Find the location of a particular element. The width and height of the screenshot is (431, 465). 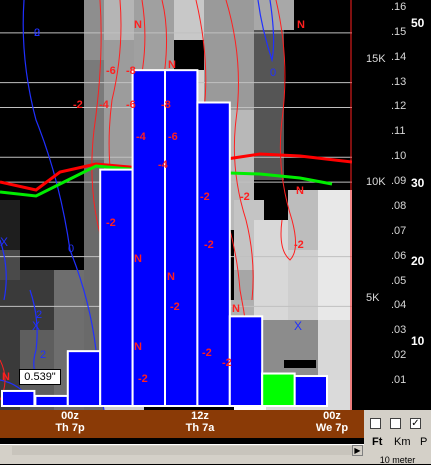

precip-tick-5: .11 is located at coordinates (398, 131).